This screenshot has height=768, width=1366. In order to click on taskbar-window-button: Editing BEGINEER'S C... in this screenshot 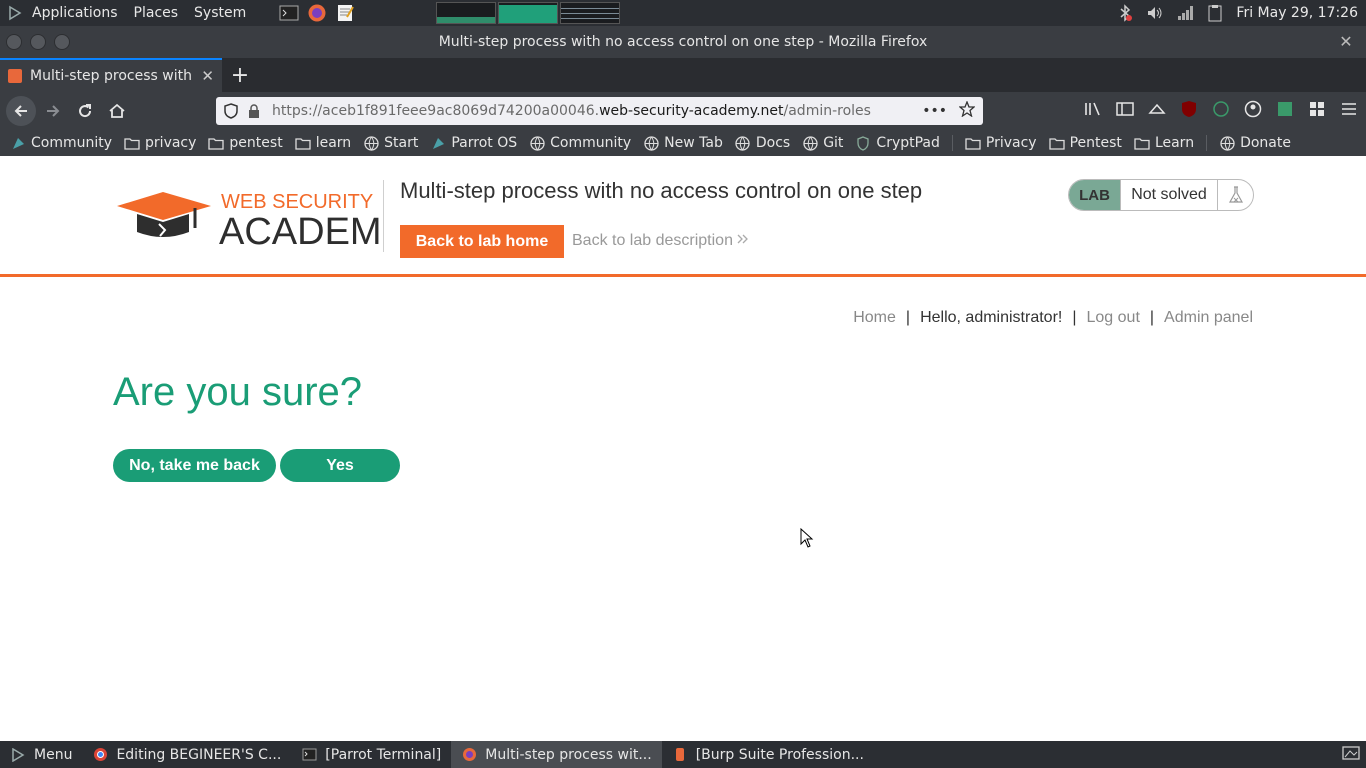, I will do `click(186, 754)`.